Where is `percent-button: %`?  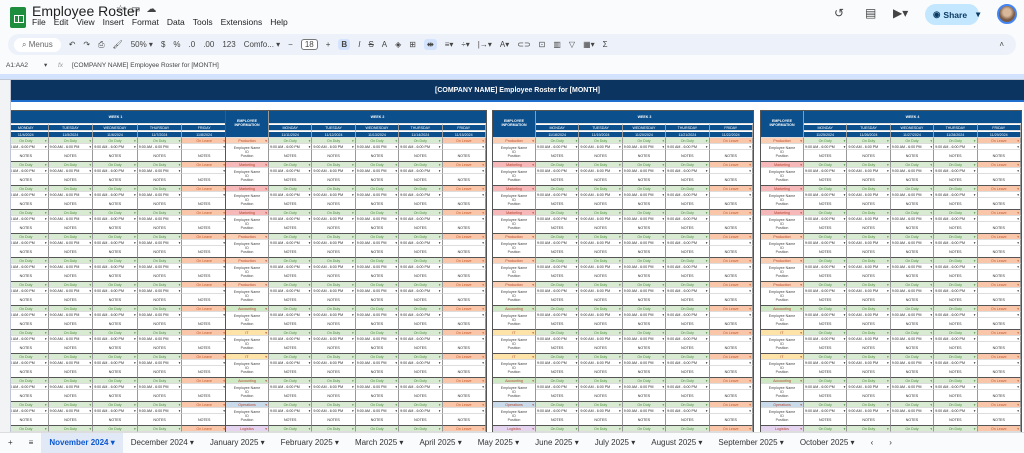
percent-button: % is located at coordinates (176, 44).